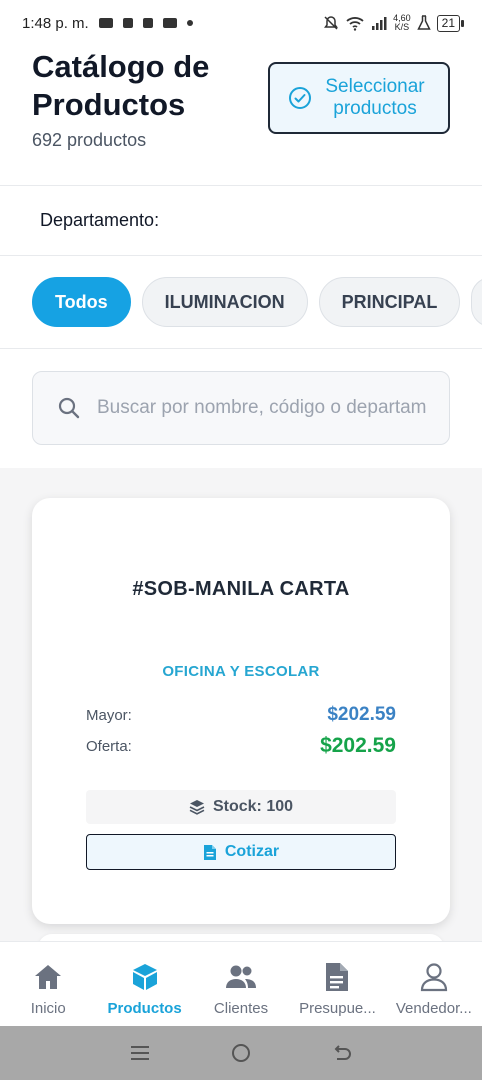 The image size is (482, 1080). I want to click on network-speed: 4,60 K/S, so click(402, 23).